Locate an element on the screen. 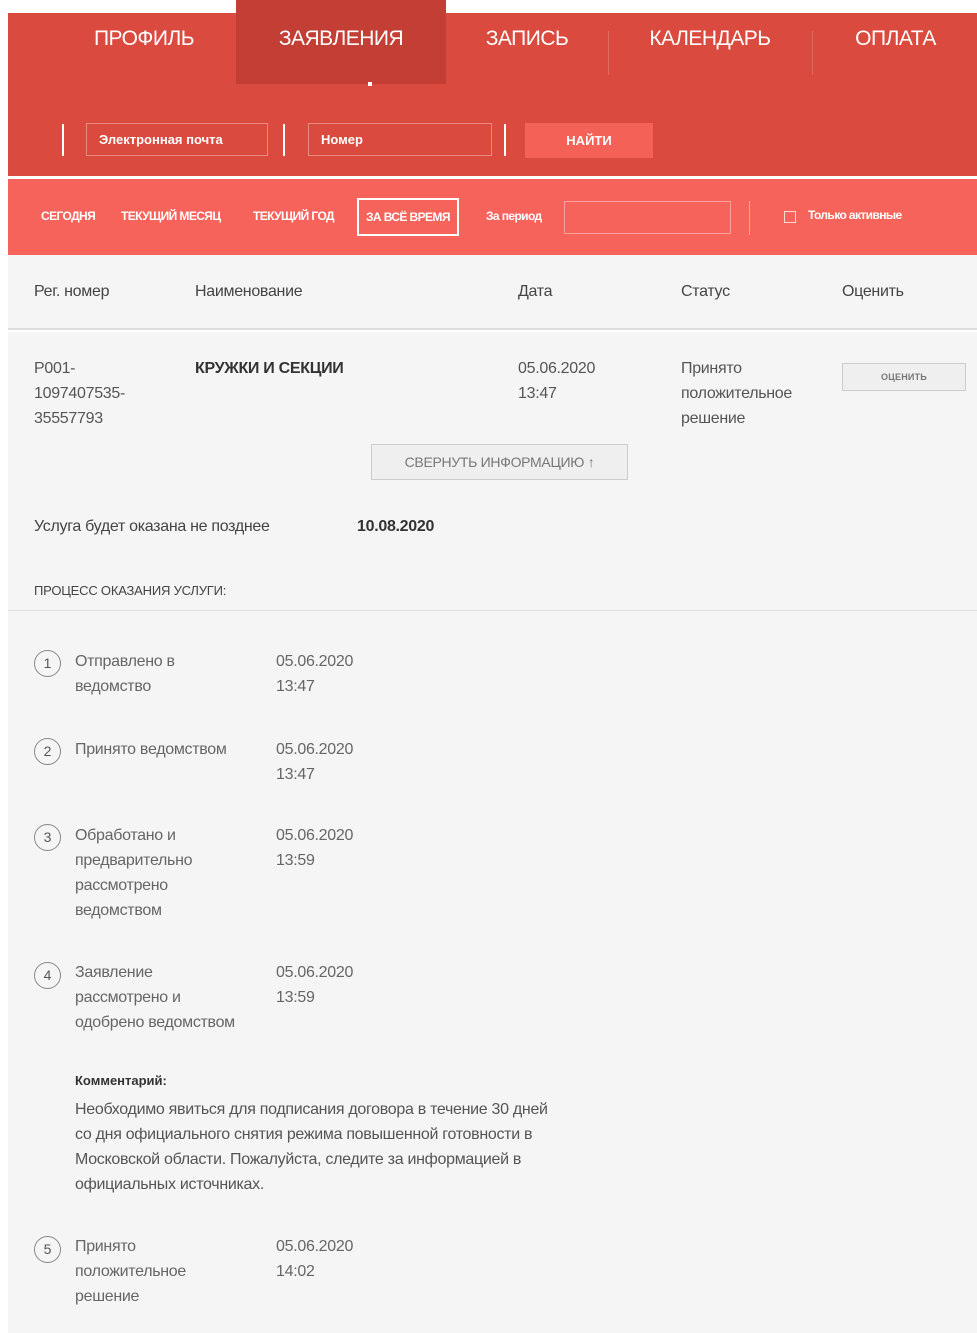 This screenshot has width=977, height=1333. deadline-label: Услуга будет оказана не позднее is located at coordinates (152, 526).